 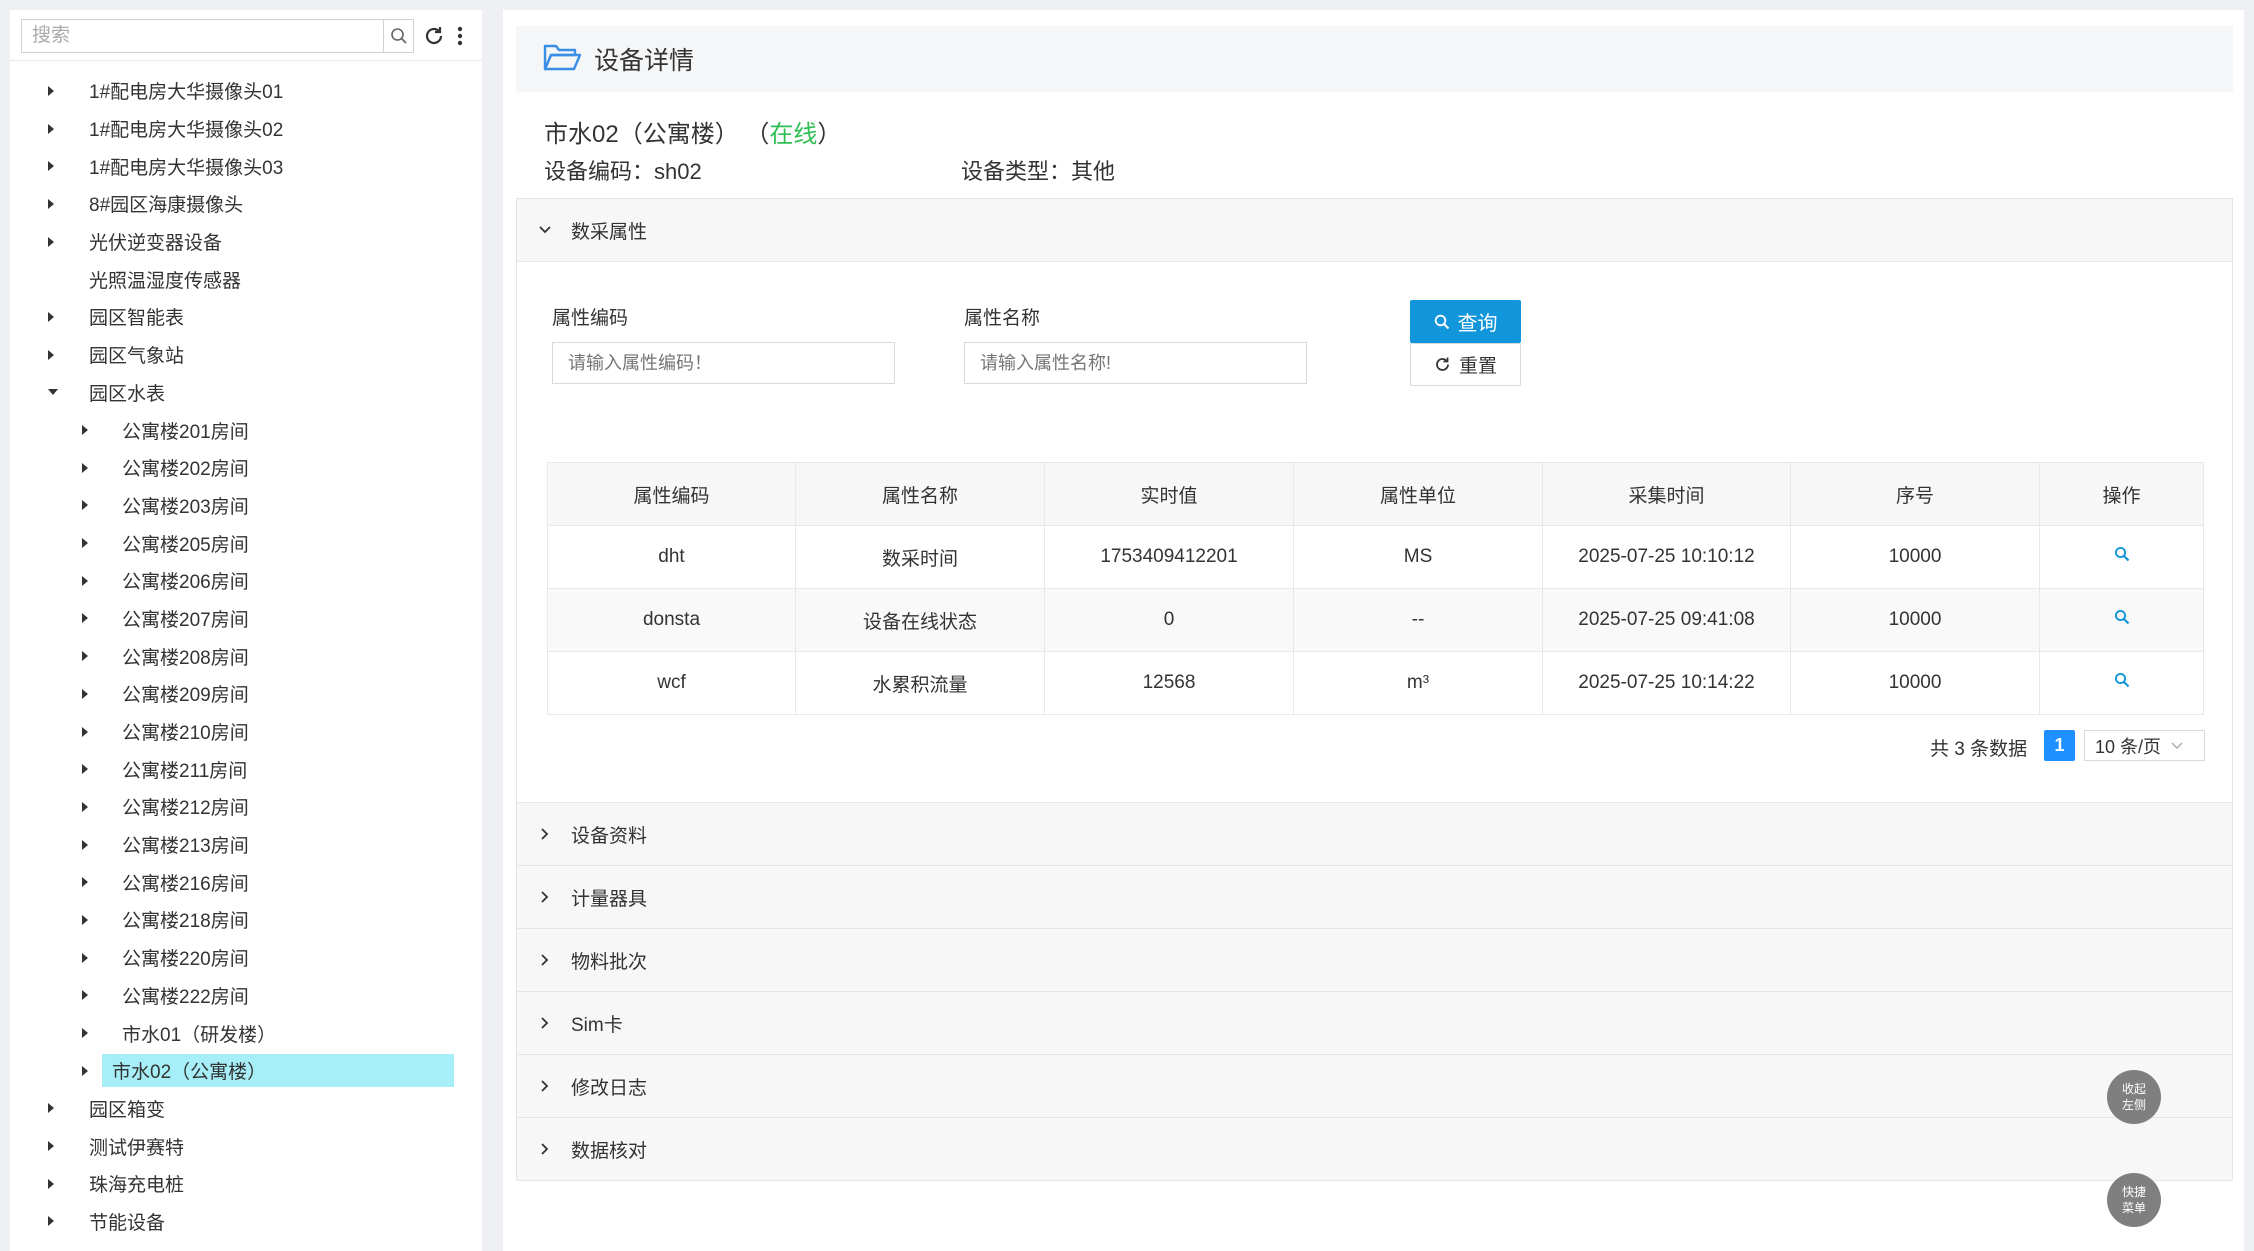 I want to click on tree-node: 公寓楼210房间, so click(x=246, y=732).